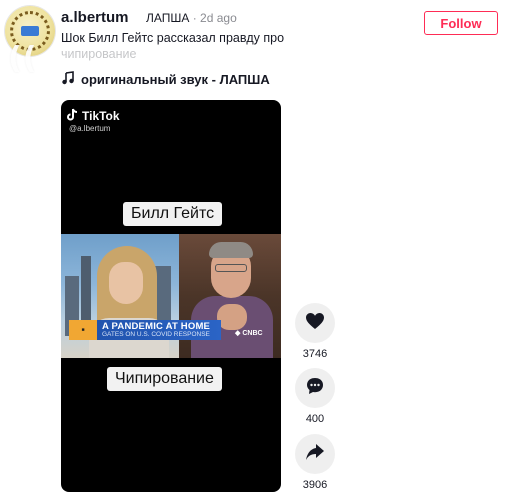 This screenshot has width=507, height=503. What do you see at coordinates (175, 79) in the screenshot?
I see `music-title: оригинальный звук - ЛАПША` at bounding box center [175, 79].